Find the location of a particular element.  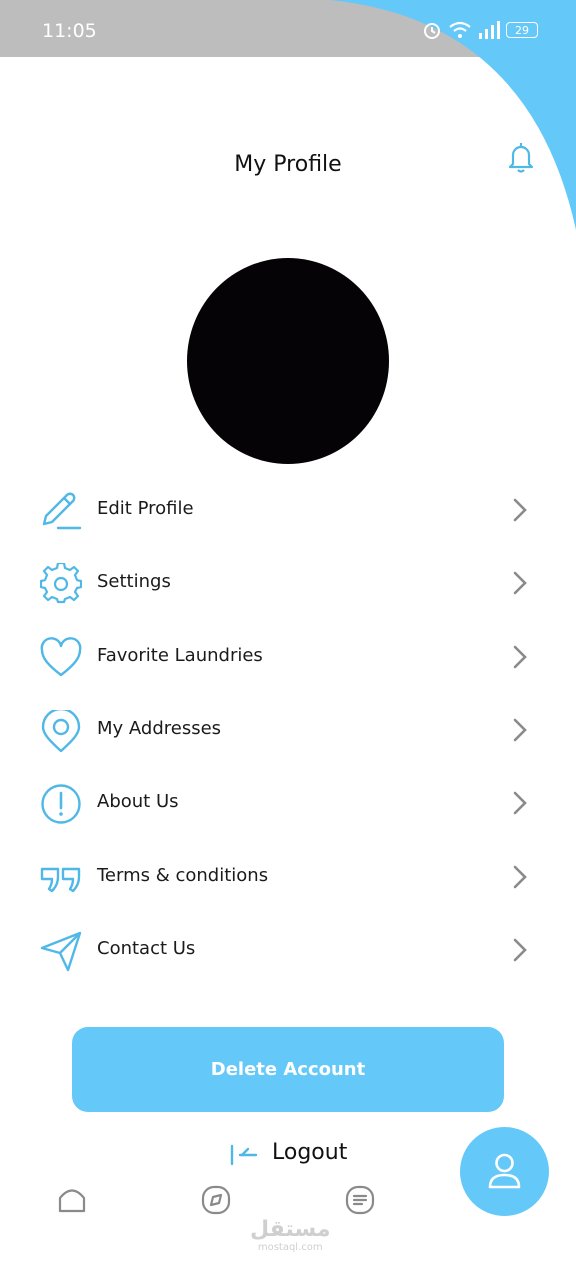

location-pin-icon is located at coordinates (61, 731).